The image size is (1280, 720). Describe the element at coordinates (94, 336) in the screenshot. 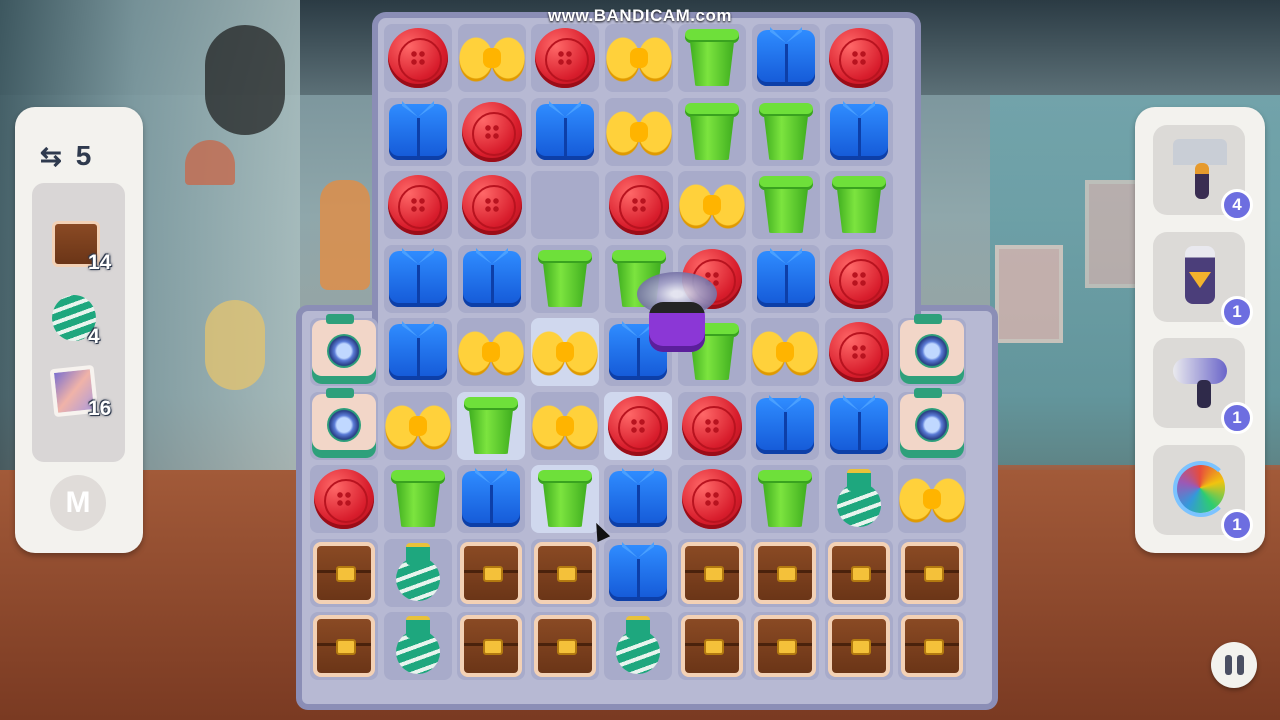

I see `goal-count: 4` at that location.